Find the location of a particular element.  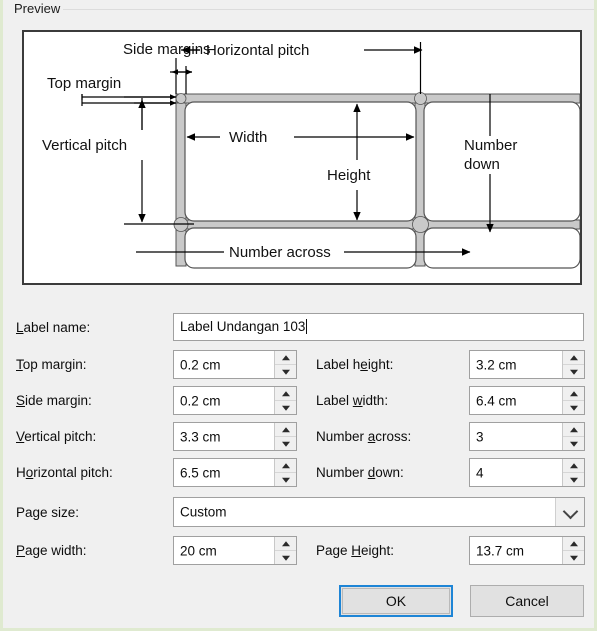

top-margin-spin-down is located at coordinates (285, 371).